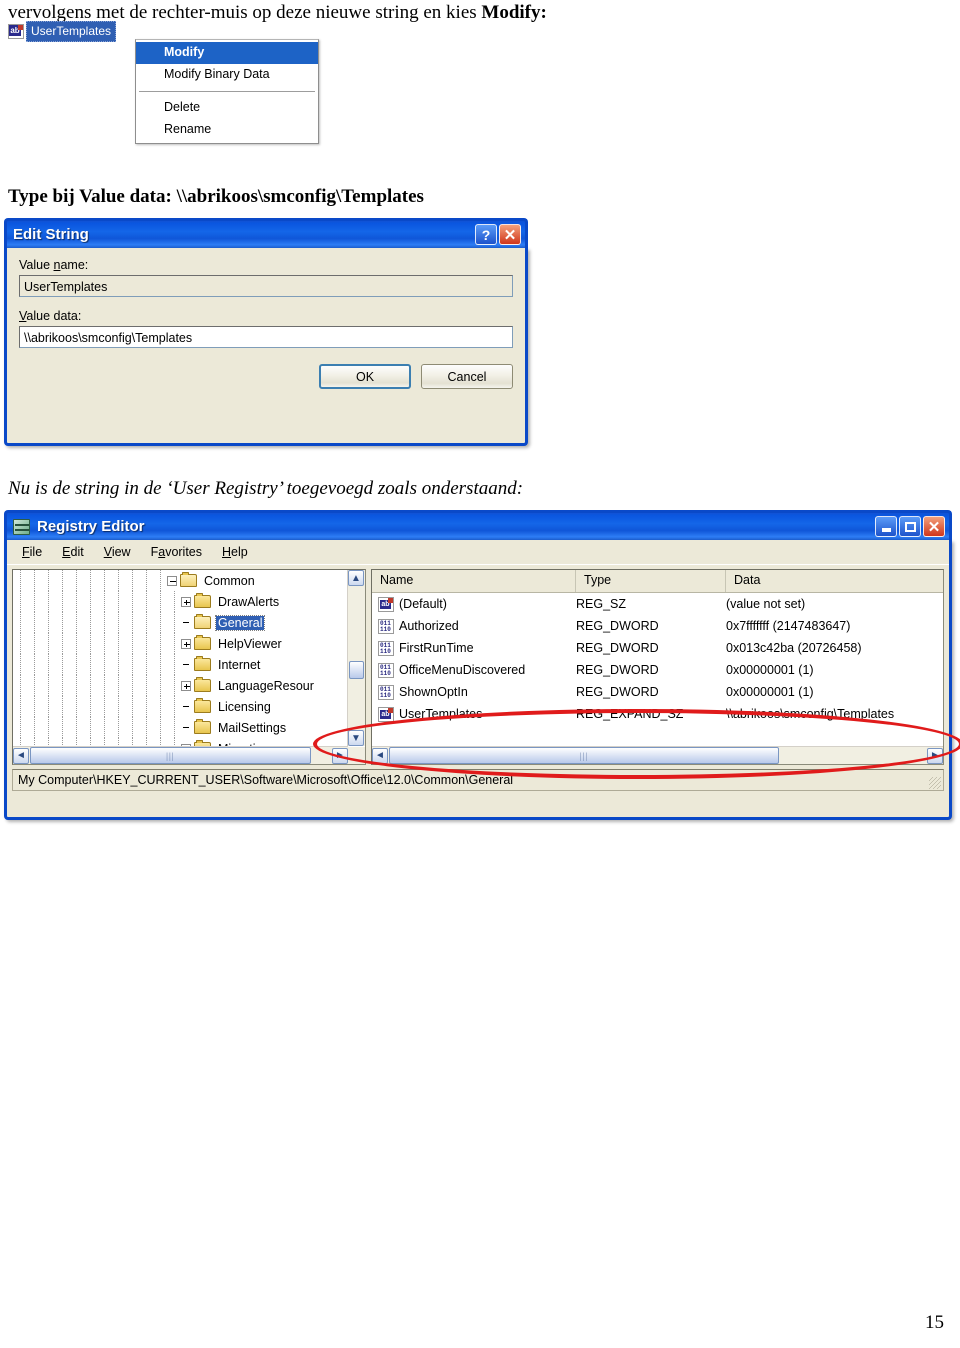  Describe the element at coordinates (227, 53) in the screenshot. I see `menu-item-modify: Modify` at that location.